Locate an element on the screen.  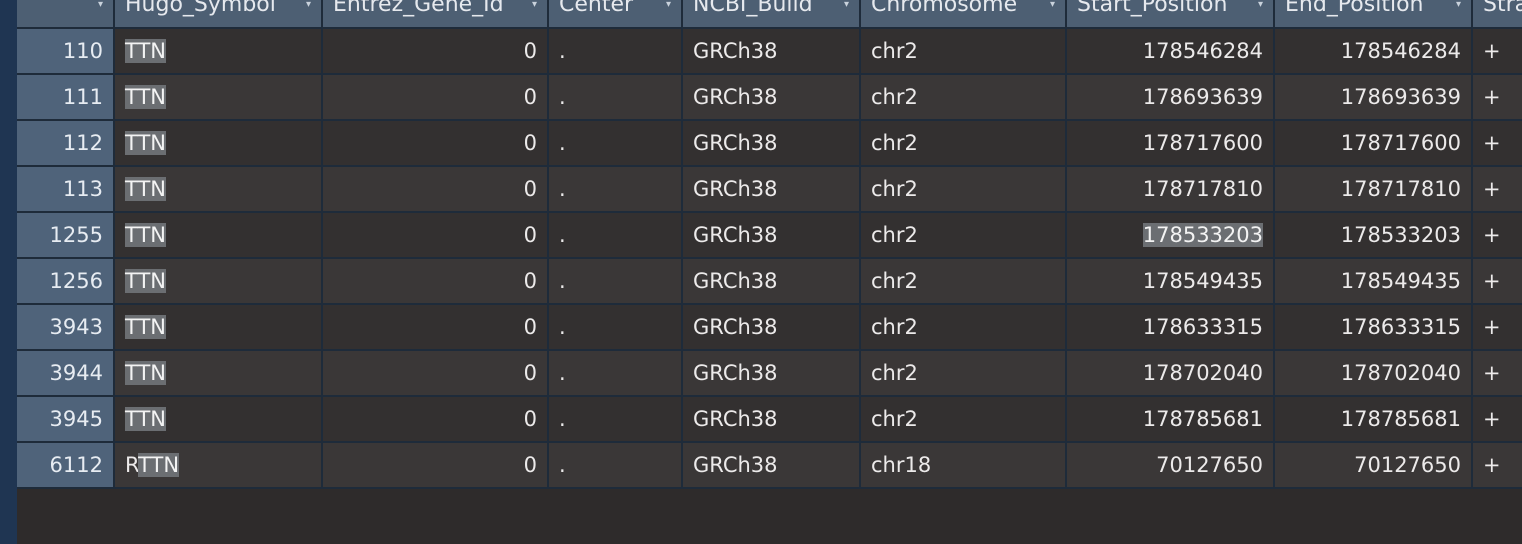
cell-start-position: 178785681 is located at coordinates (1171, 419).